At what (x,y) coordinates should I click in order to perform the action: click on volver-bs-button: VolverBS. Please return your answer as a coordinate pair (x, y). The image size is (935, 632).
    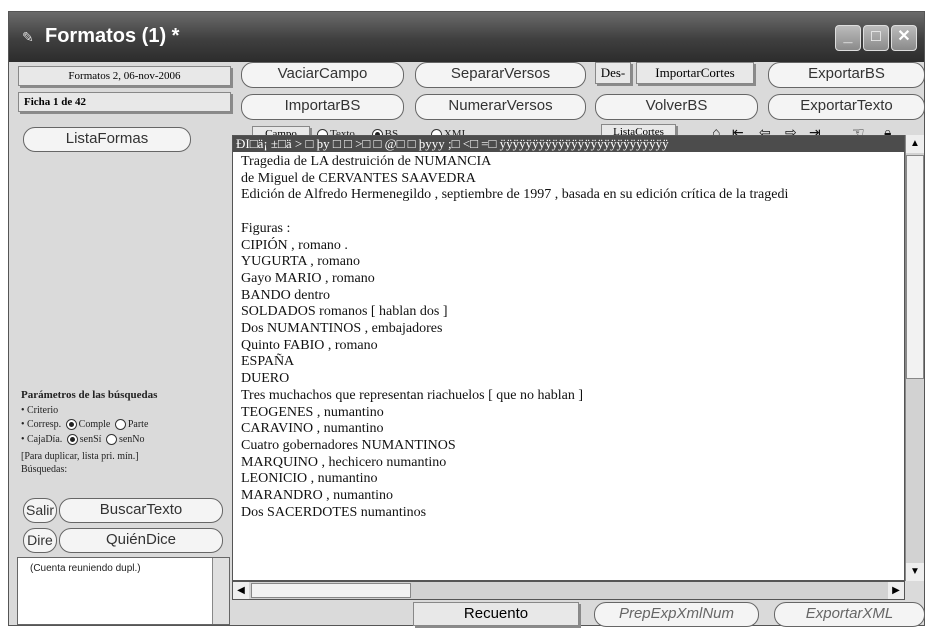
    Looking at the image, I should click on (676, 107).